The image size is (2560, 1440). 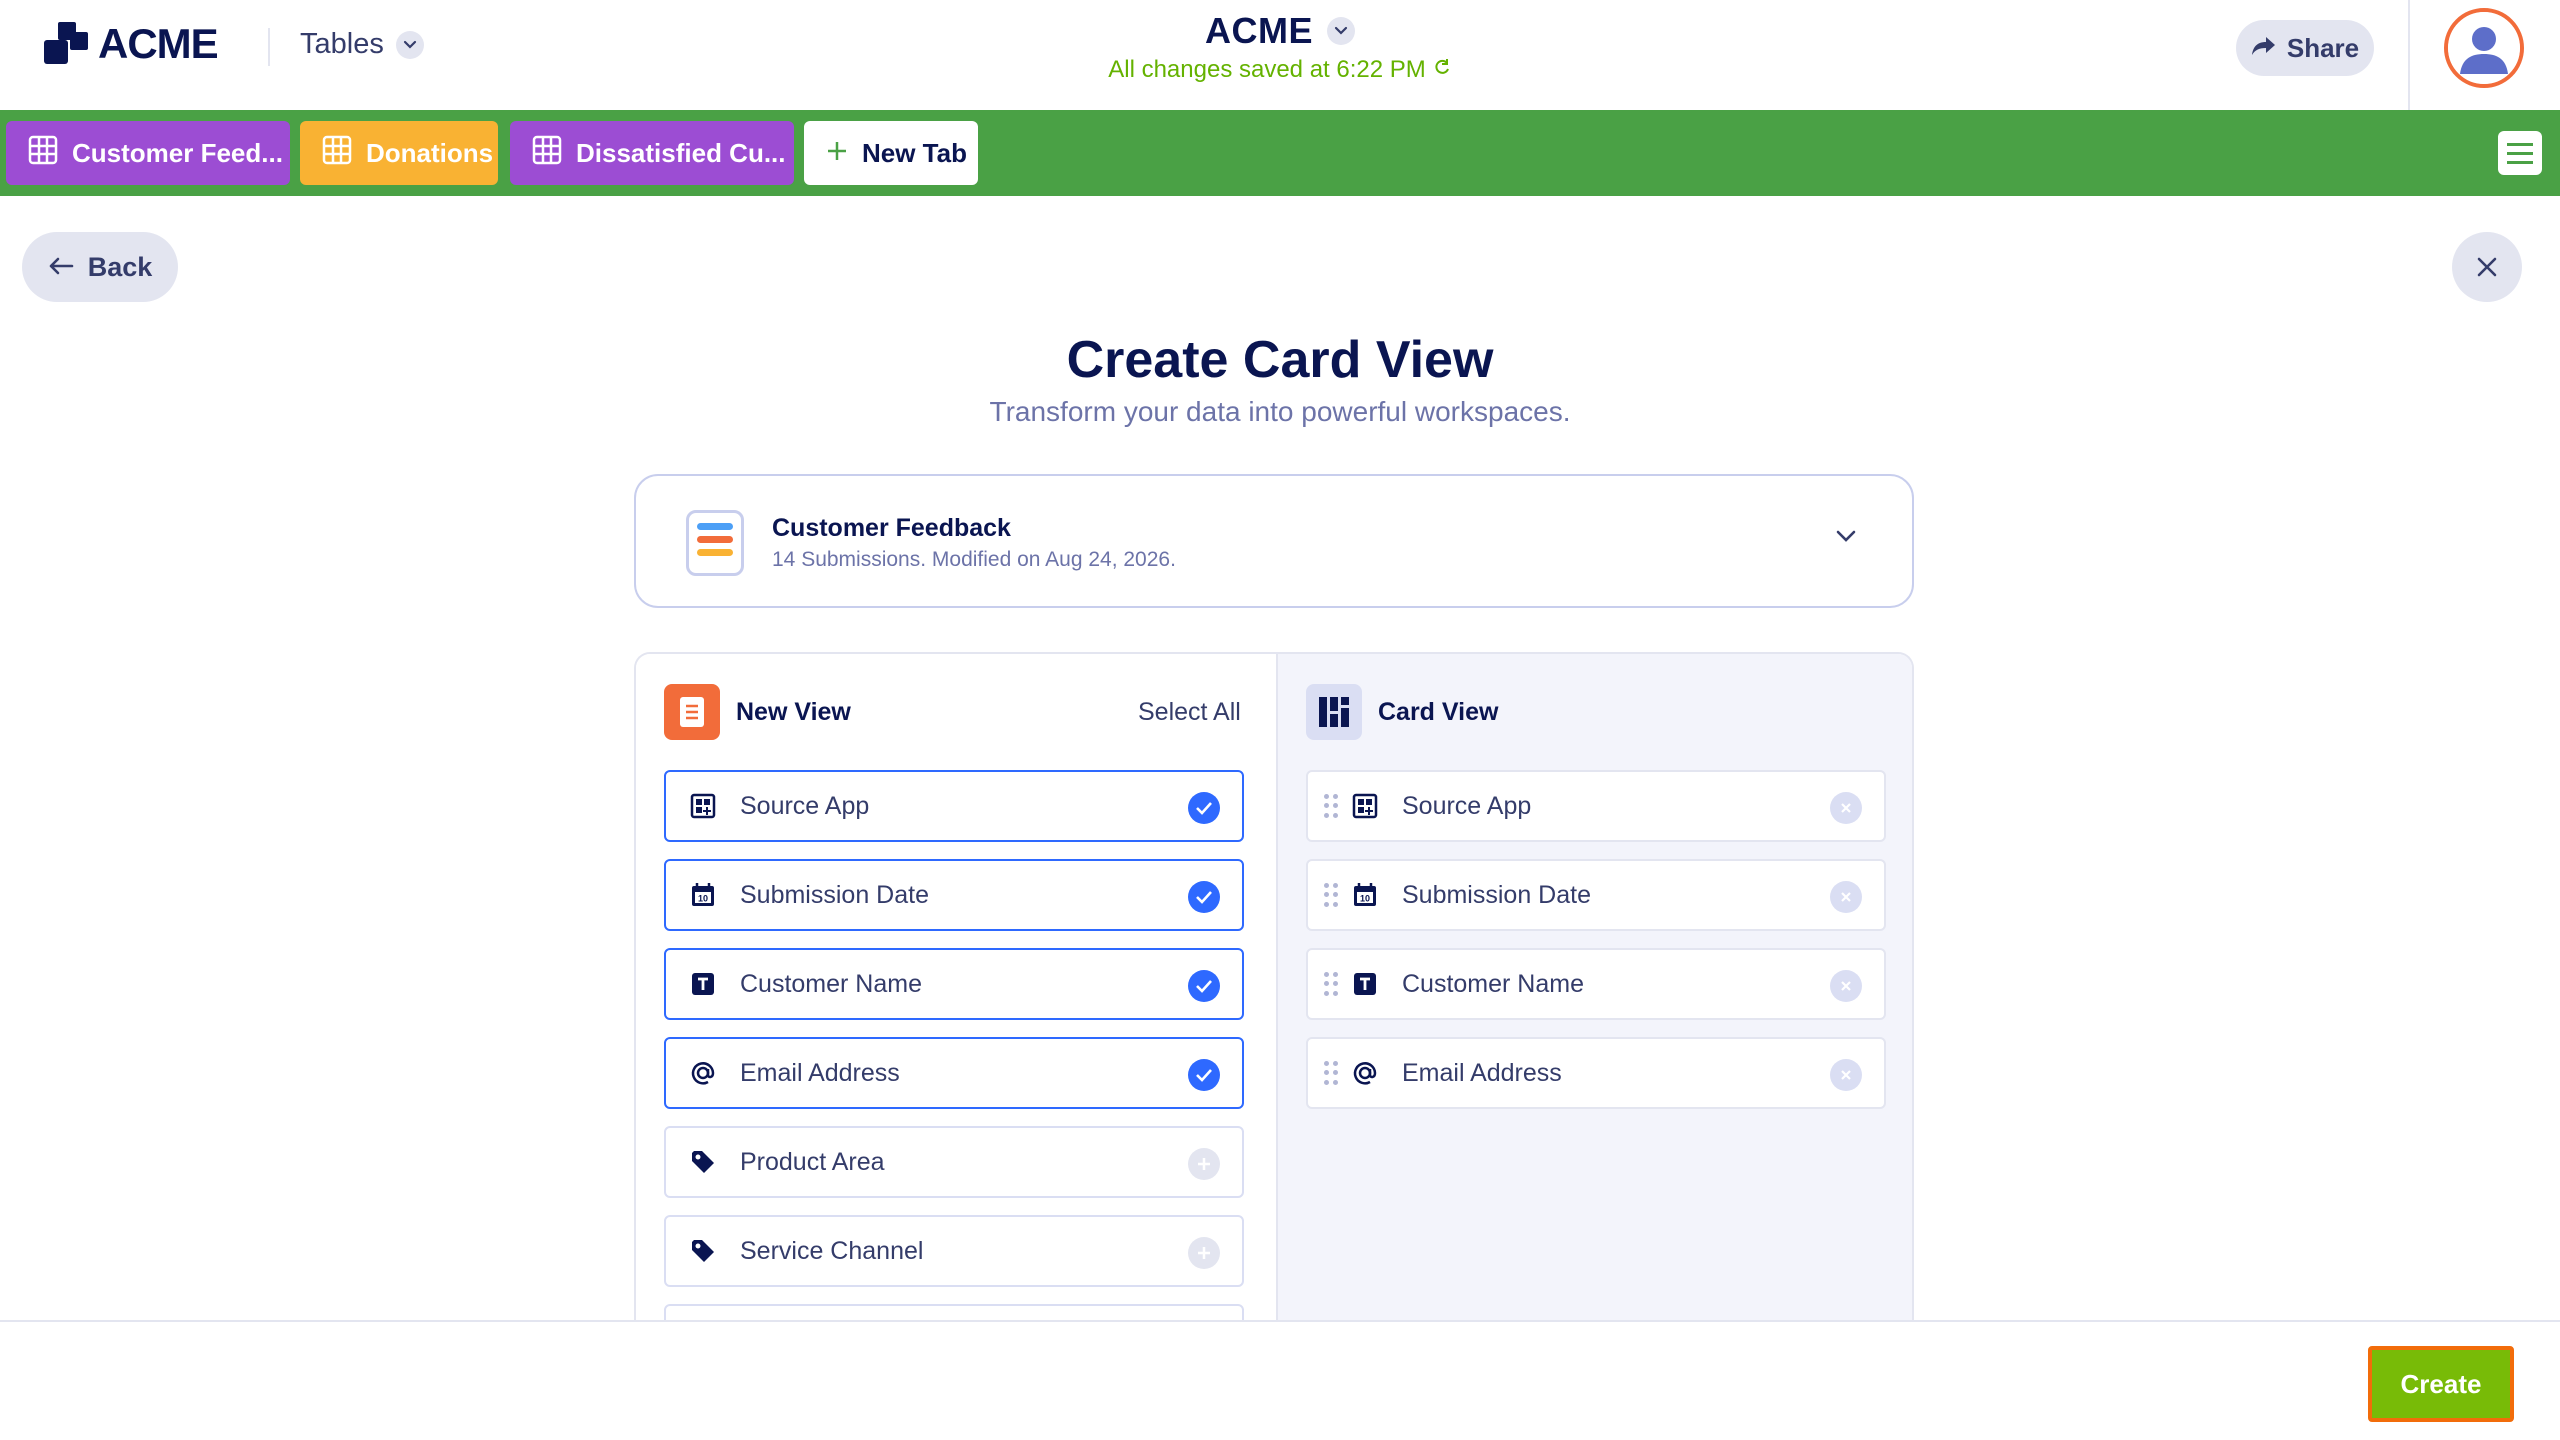 I want to click on card-layout-icon, so click(x=1334, y=712).